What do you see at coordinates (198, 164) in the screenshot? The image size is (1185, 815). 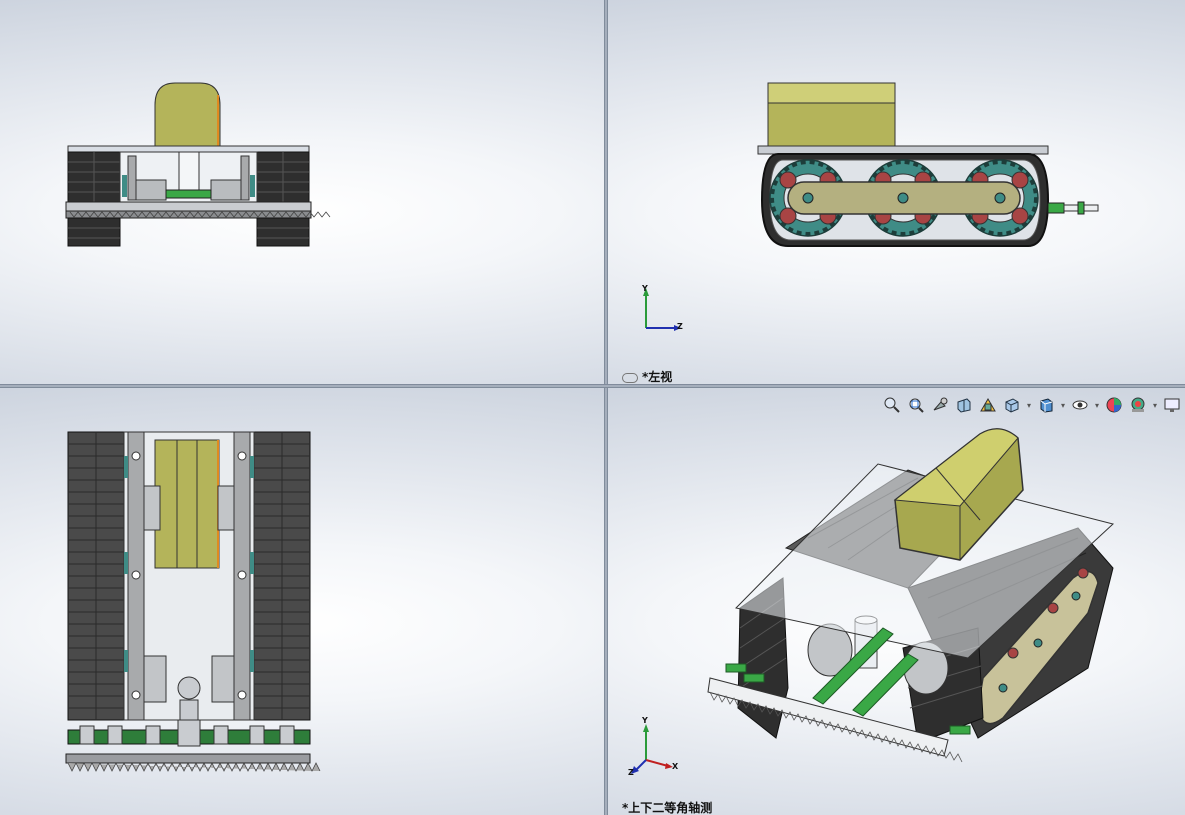 I see `front-view-model` at bounding box center [198, 164].